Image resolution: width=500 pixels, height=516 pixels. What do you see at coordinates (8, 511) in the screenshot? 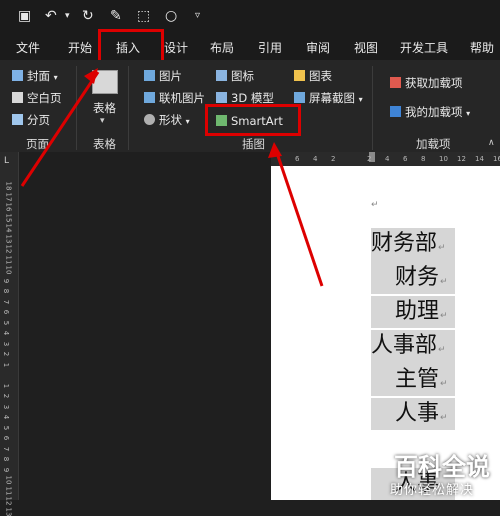
I see `ruler-number: 13` at bounding box center [8, 511].